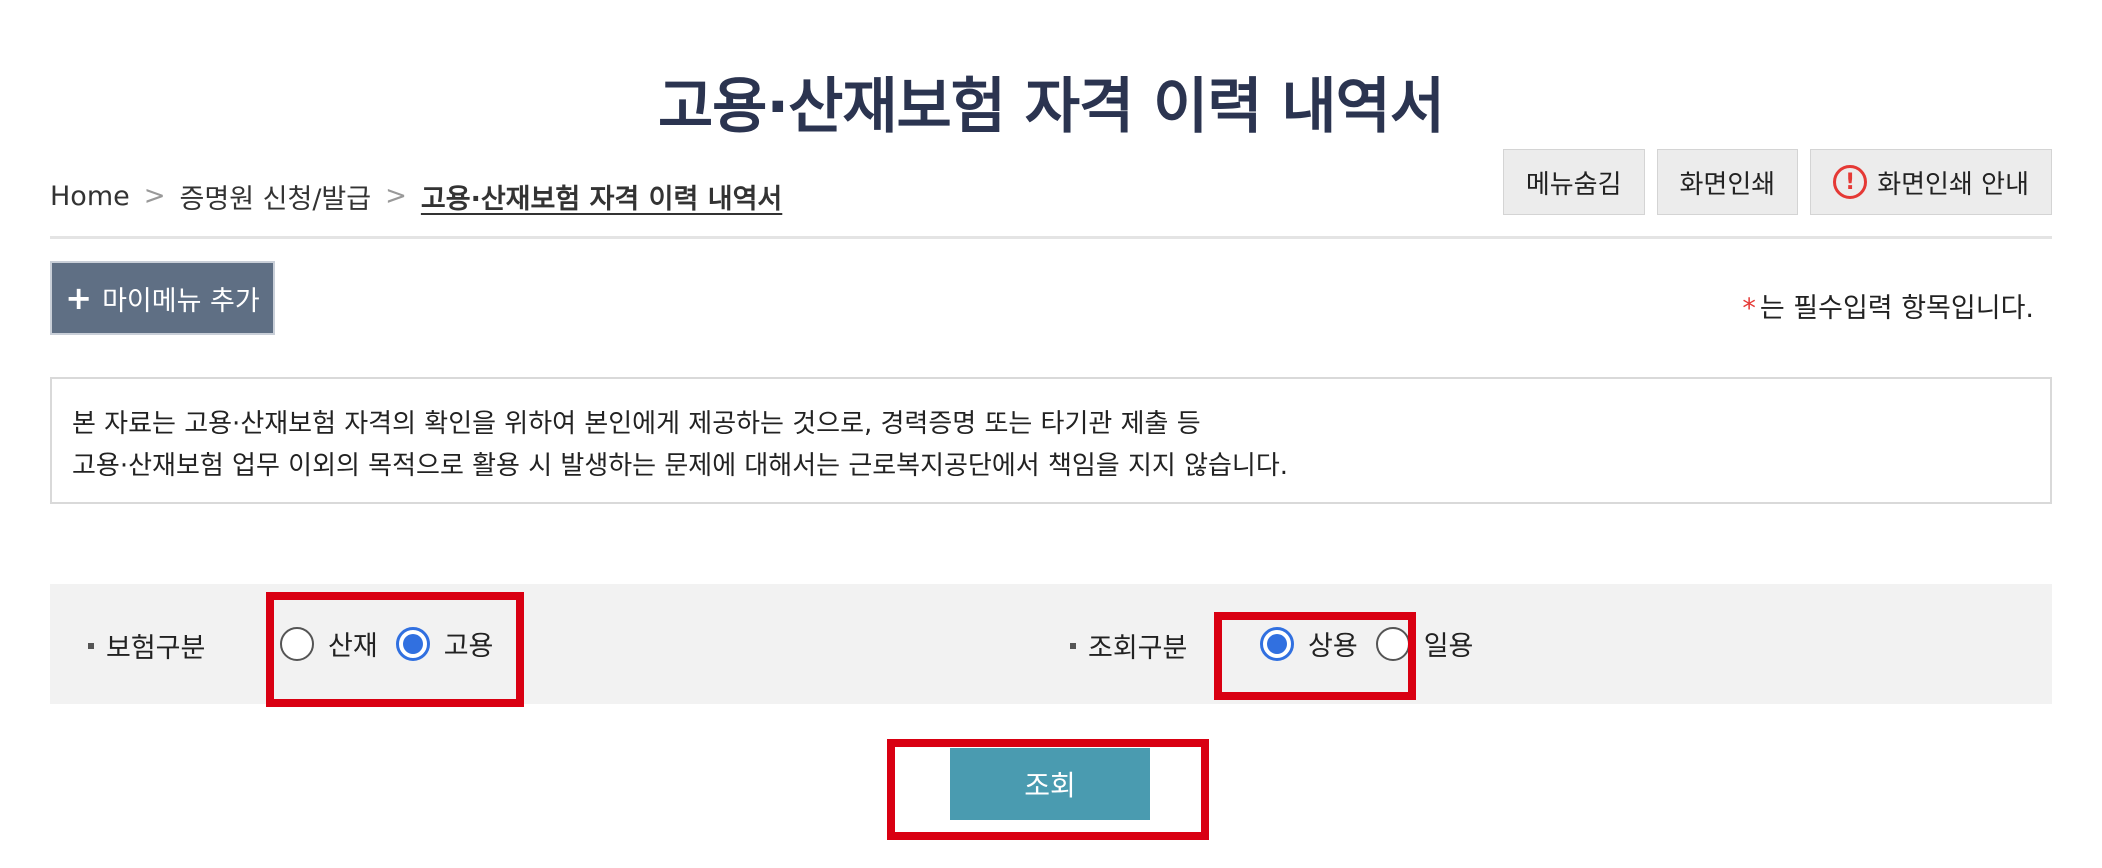 The image size is (2102, 868). Describe the element at coordinates (1051, 107) in the screenshot. I see `page-title: 고용·산재보험 자격 이력 내역서` at that location.